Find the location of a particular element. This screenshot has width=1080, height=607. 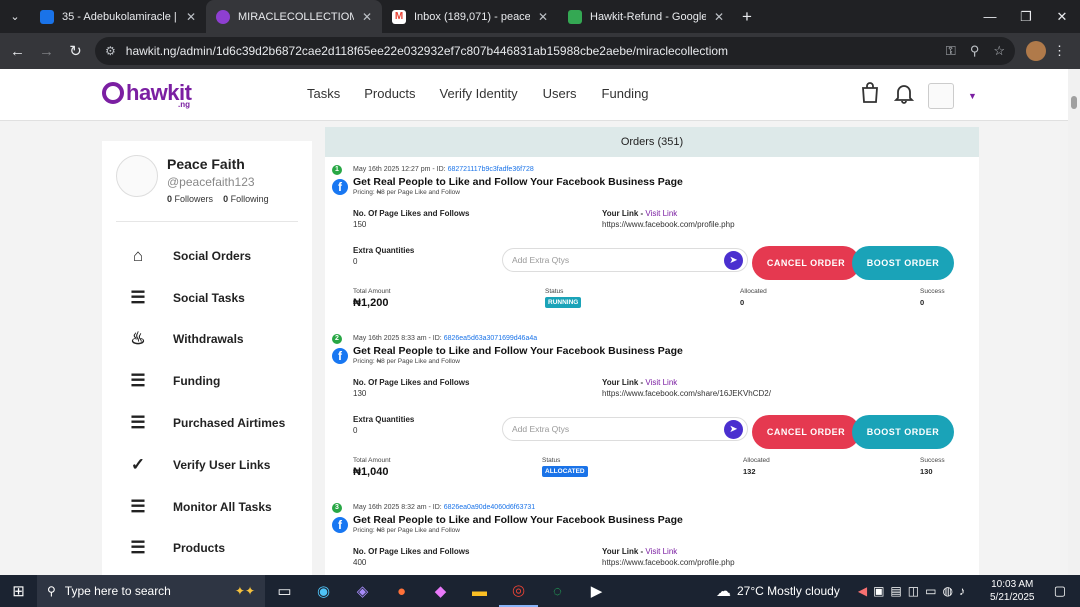

cart-icon is located at coordinates (870, 95).